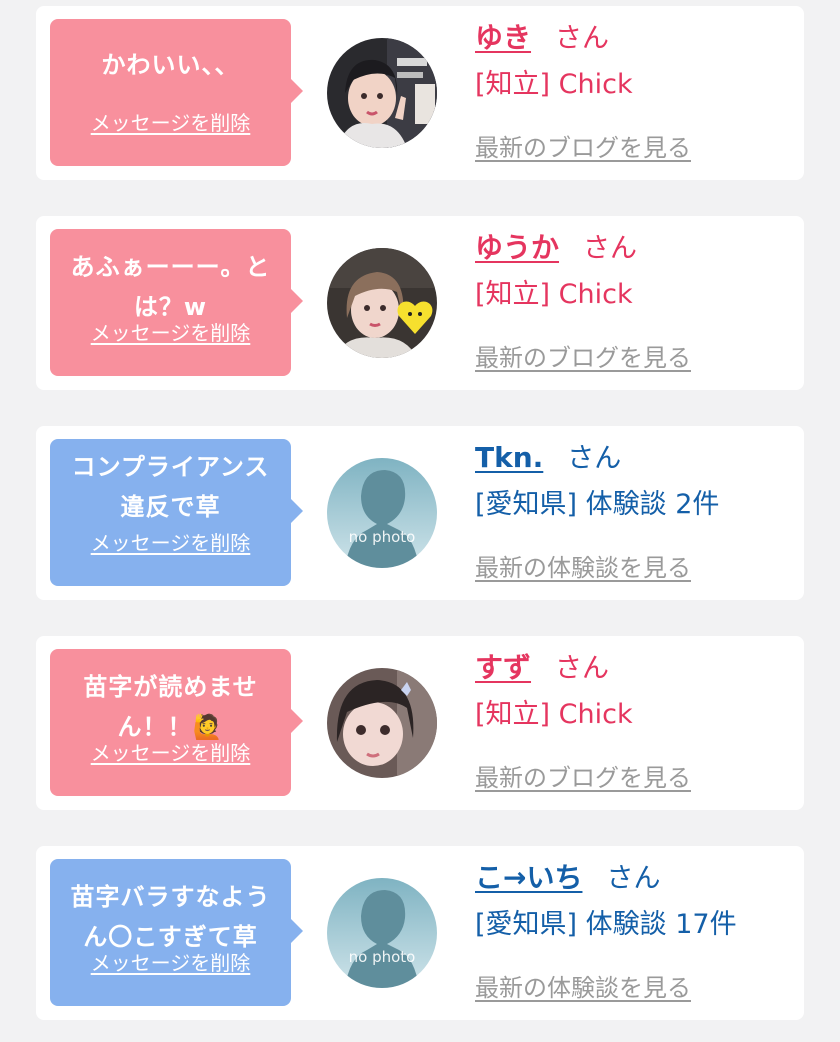  Describe the element at coordinates (509, 457) in the screenshot. I see `user-name-link: Tkn.` at that location.